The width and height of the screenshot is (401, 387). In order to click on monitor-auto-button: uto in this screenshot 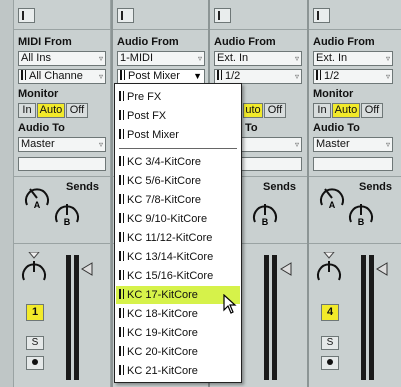, I will do `click(253, 110)`.